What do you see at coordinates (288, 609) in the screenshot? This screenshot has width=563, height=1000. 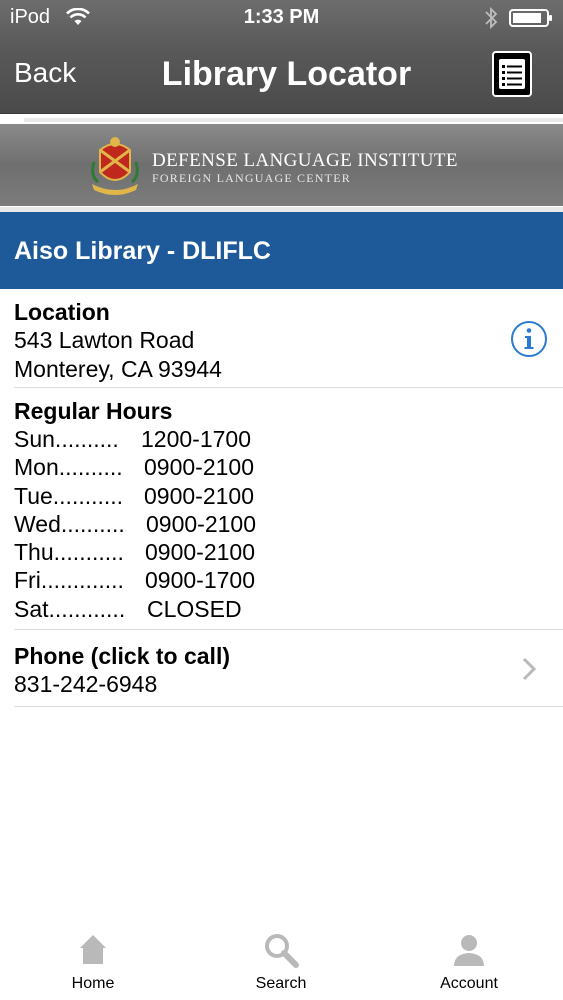 I see `hours-row: Sat............ CLOSED` at bounding box center [288, 609].